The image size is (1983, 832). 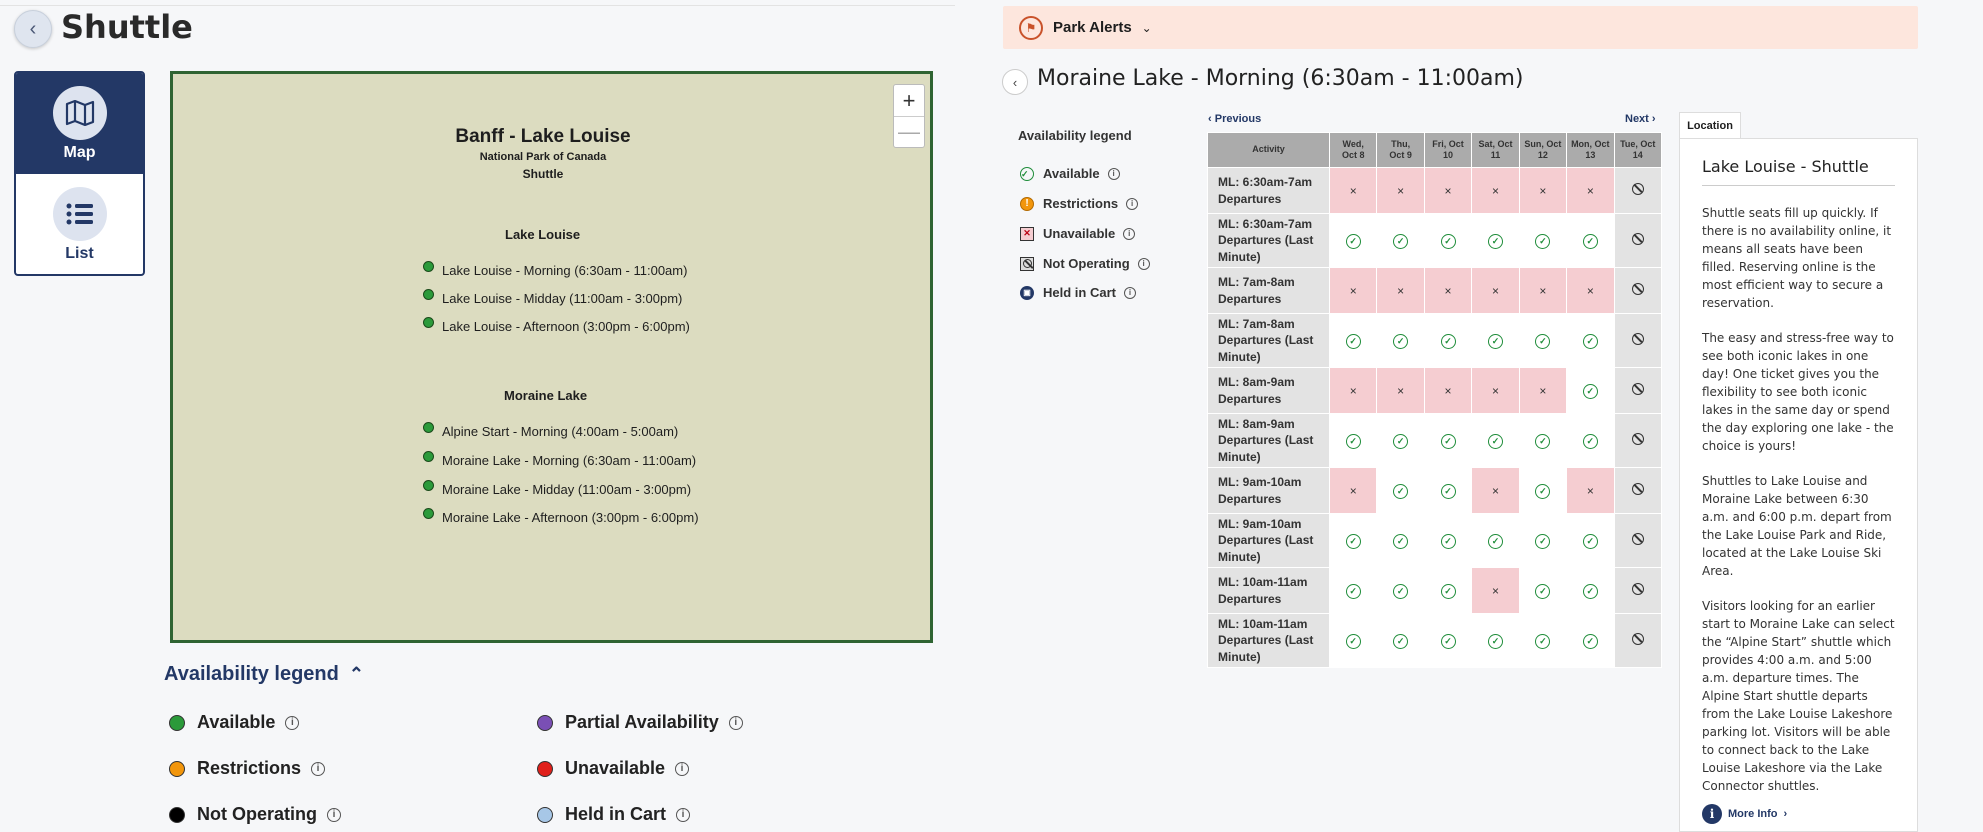 I want to click on held-in-cart-dot-icon, so click(x=545, y=814).